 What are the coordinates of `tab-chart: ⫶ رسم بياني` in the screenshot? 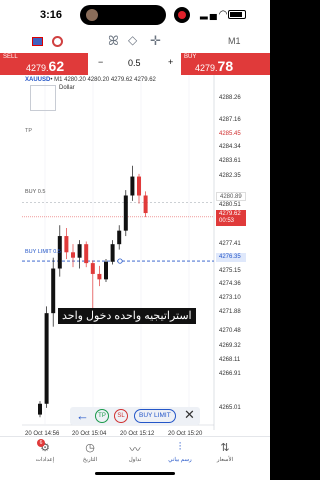 It's located at (180, 452).